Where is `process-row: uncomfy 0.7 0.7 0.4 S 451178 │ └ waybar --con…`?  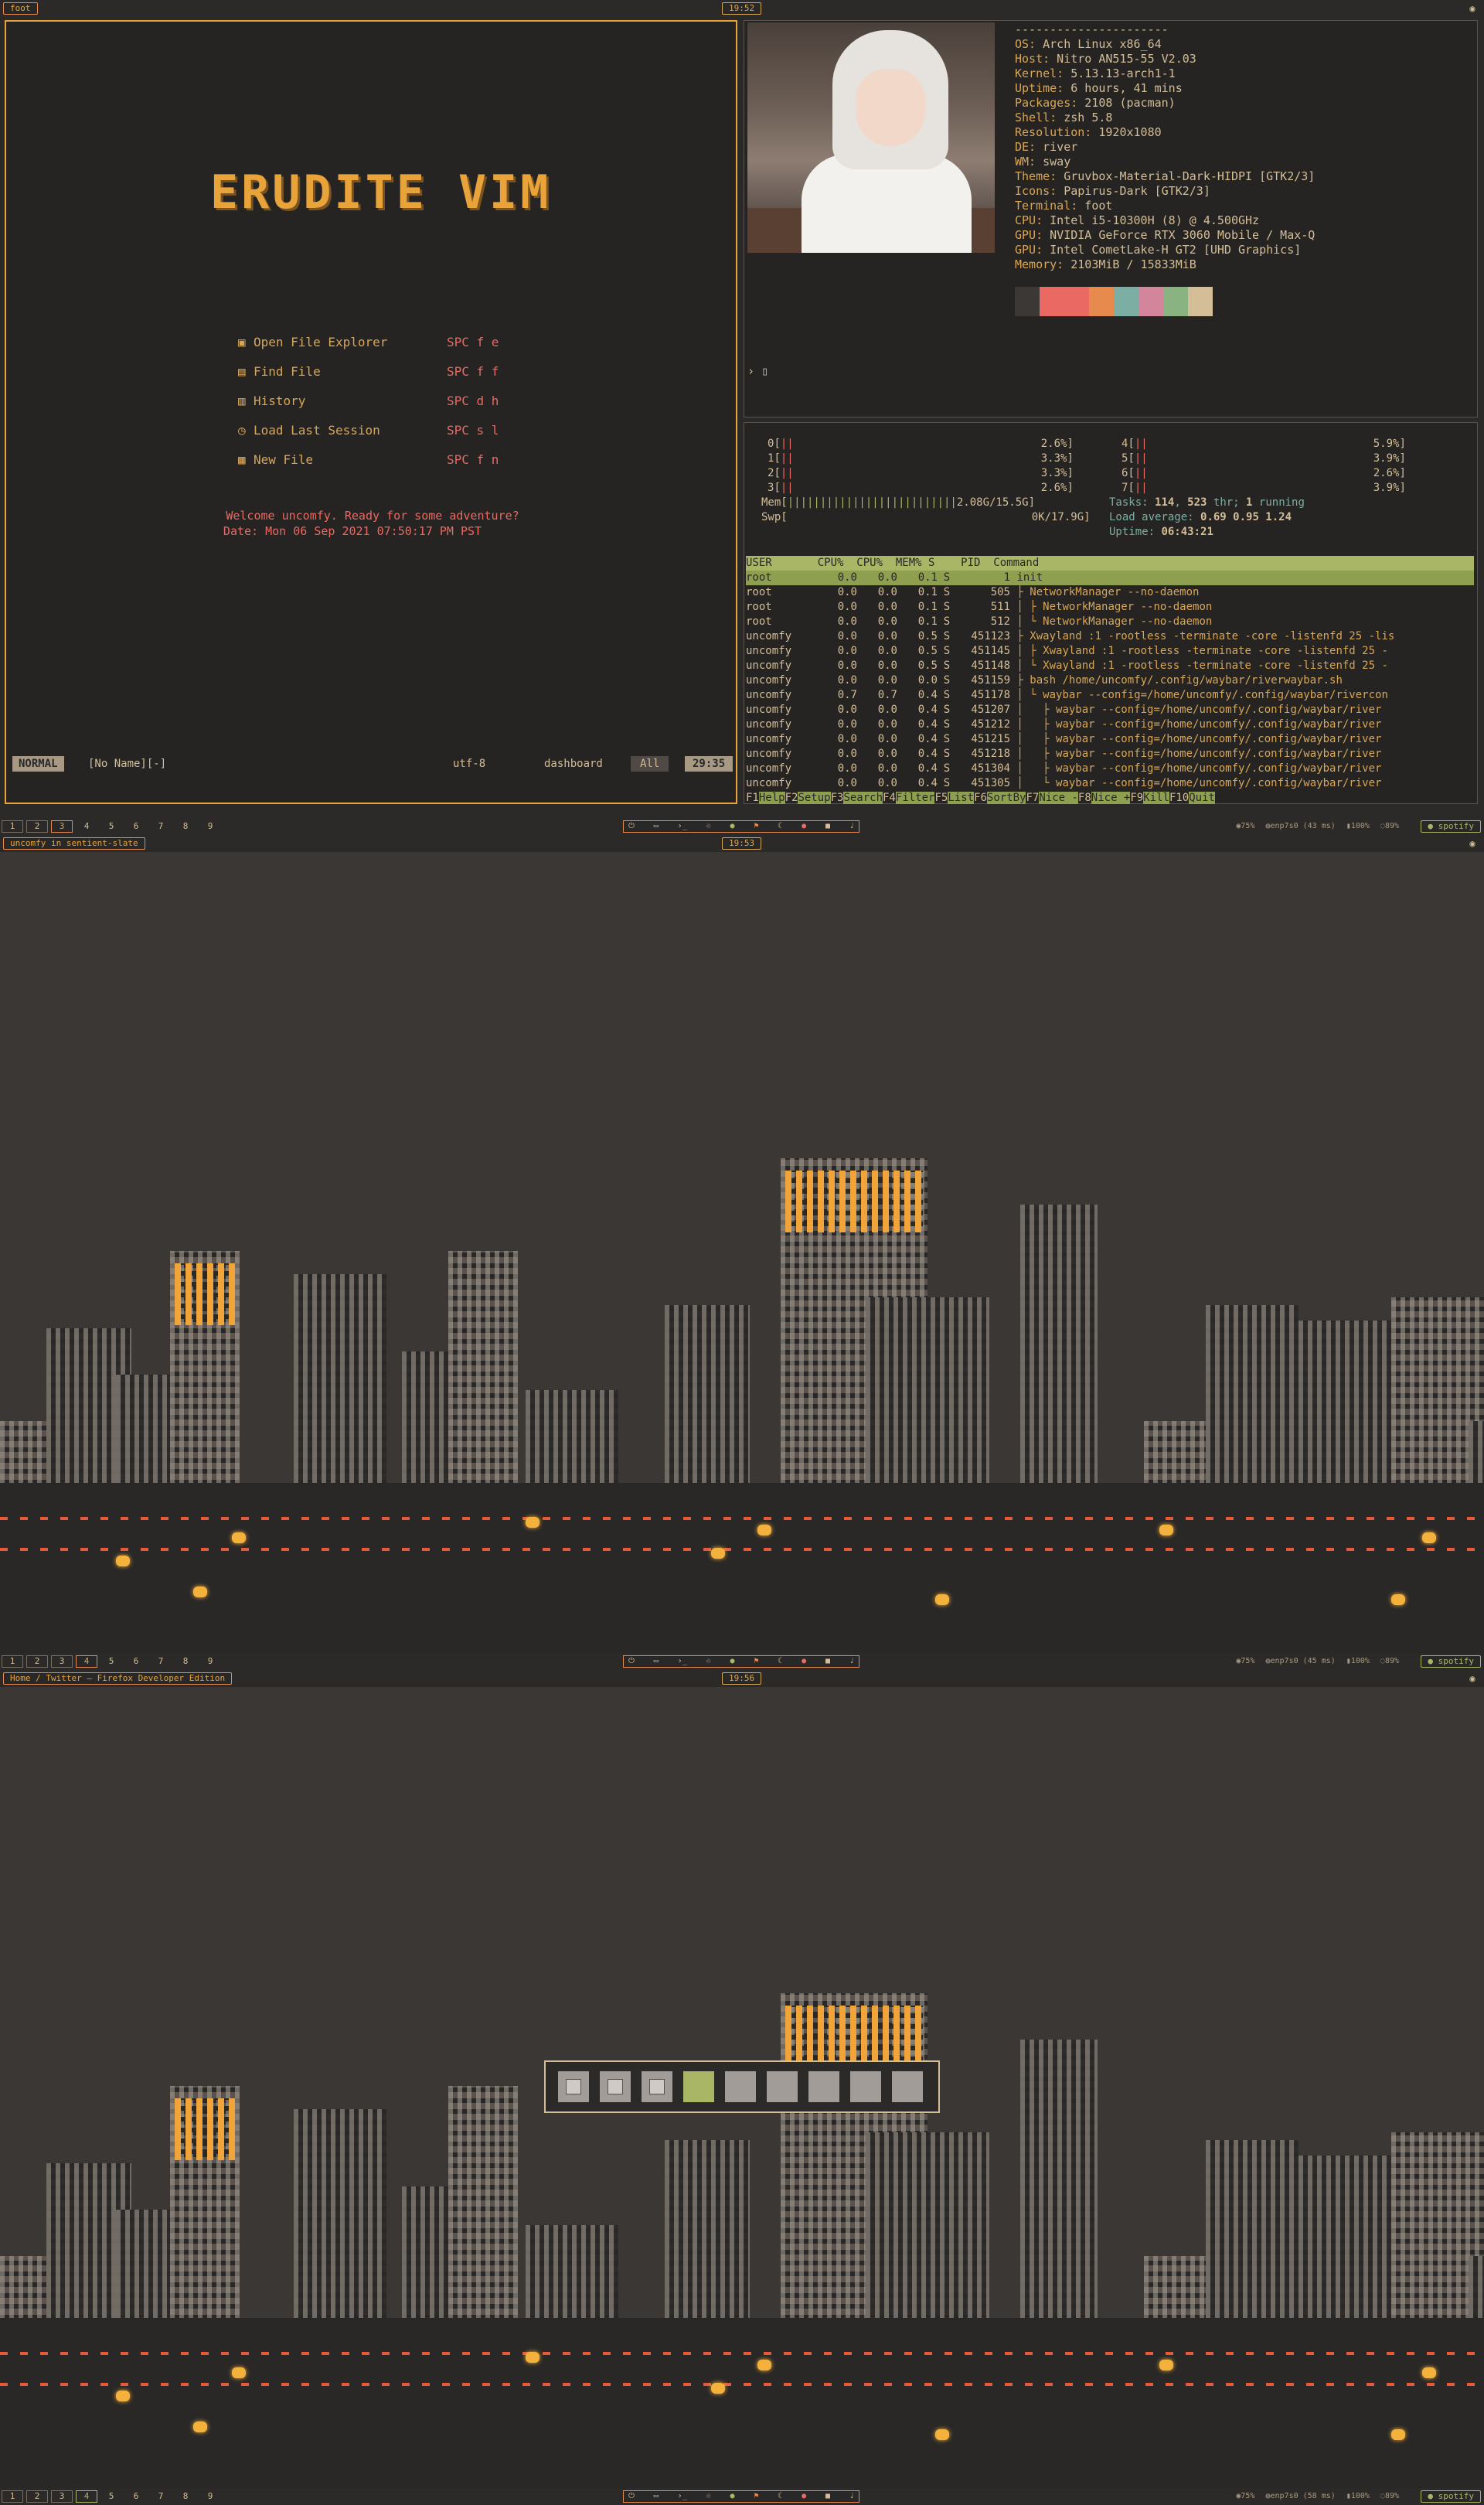
process-row: uncomfy 0.7 0.7 0.4 S 451178 │ └ waybar --con… is located at coordinates (1110, 695).